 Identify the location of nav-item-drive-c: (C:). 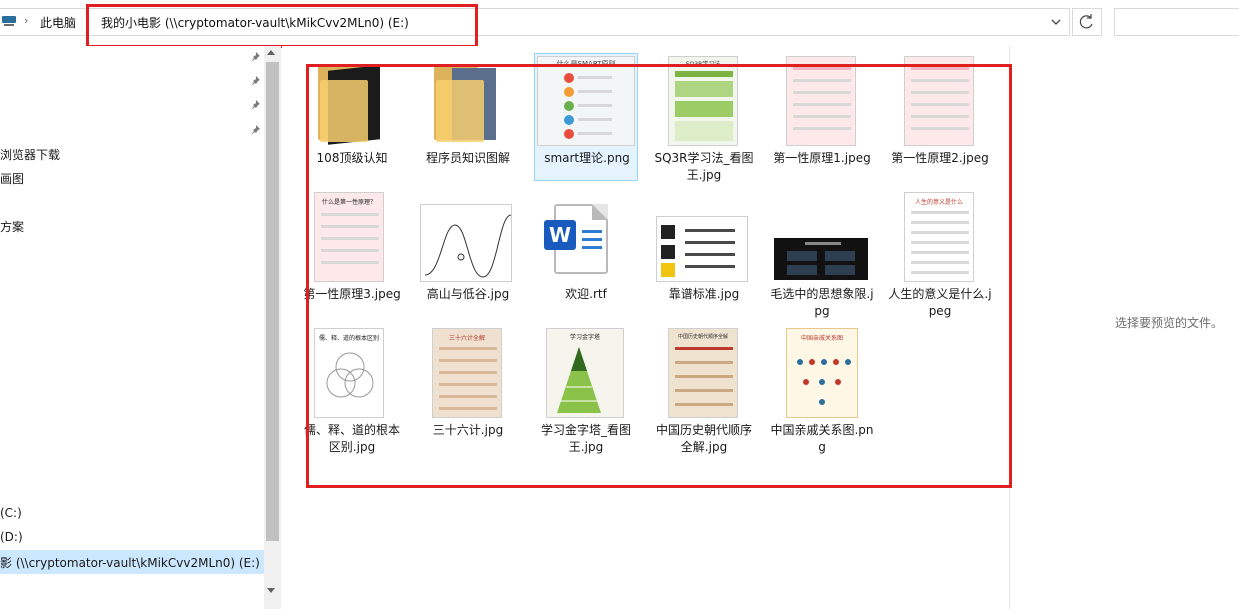
(11, 513).